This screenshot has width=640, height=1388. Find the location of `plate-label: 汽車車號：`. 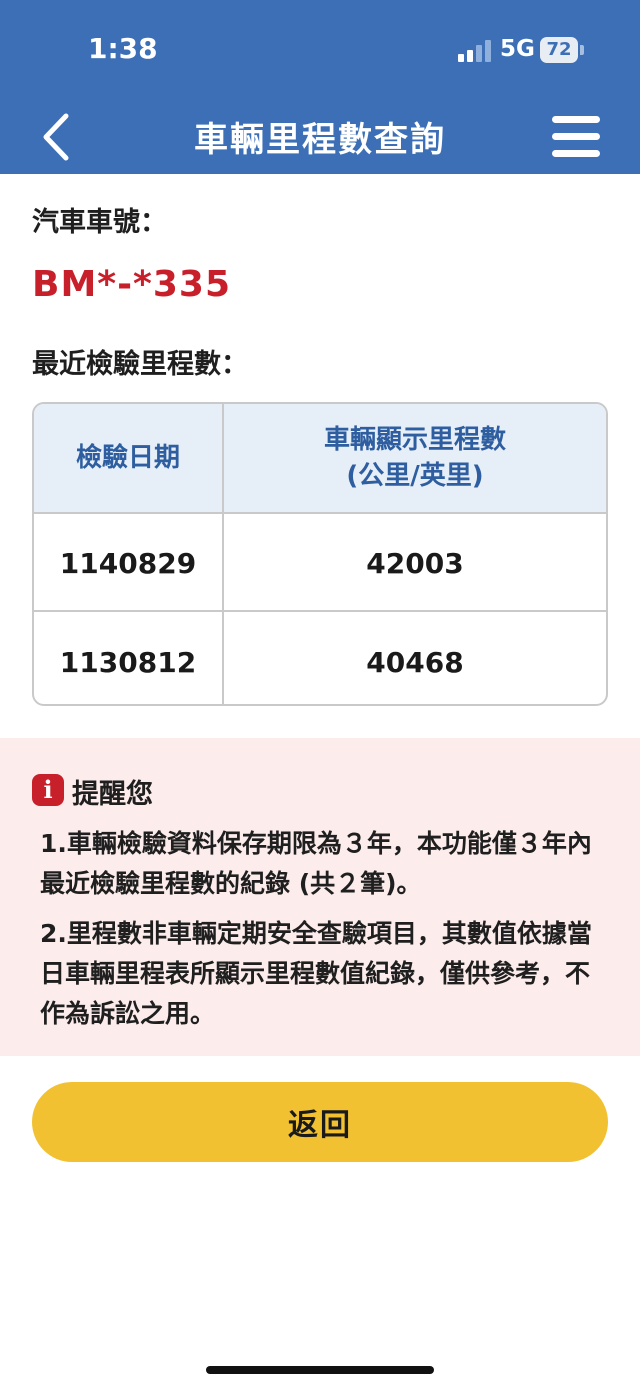

plate-label: 汽車車號： is located at coordinates (99, 222).